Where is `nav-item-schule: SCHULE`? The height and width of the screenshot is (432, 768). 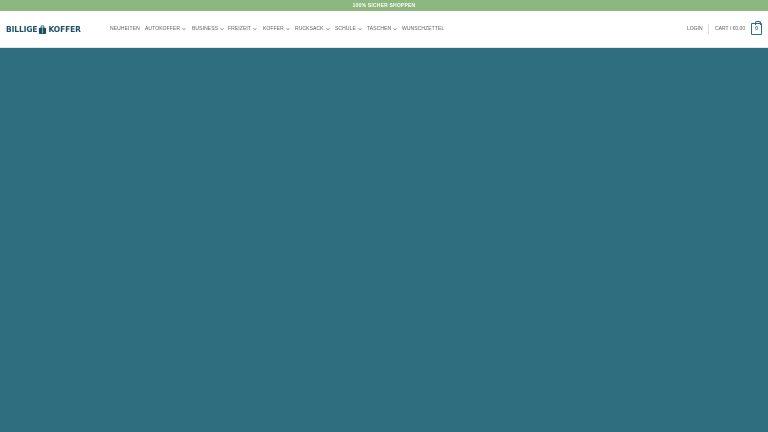 nav-item-schule: SCHULE is located at coordinates (348, 29).